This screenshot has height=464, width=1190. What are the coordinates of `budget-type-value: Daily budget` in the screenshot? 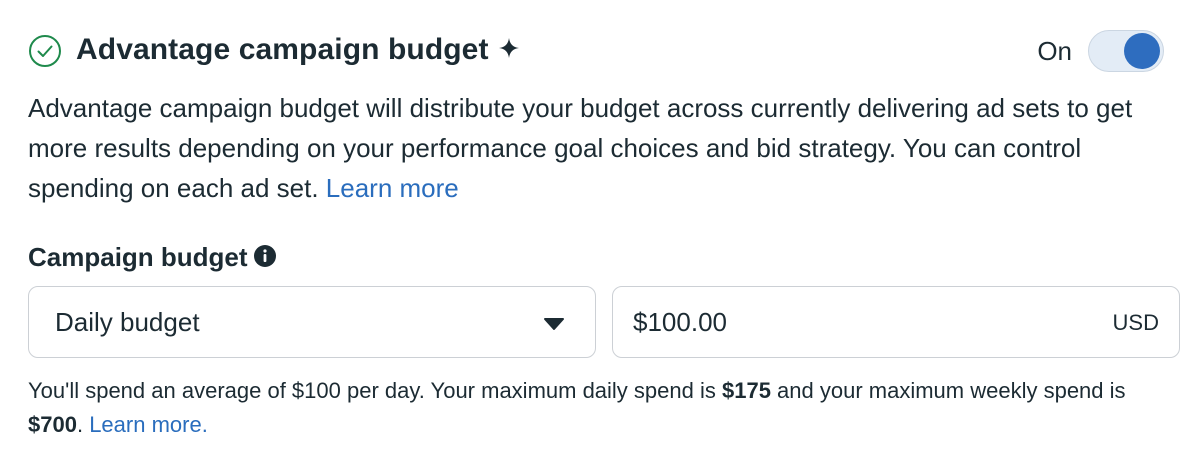 It's located at (127, 322).